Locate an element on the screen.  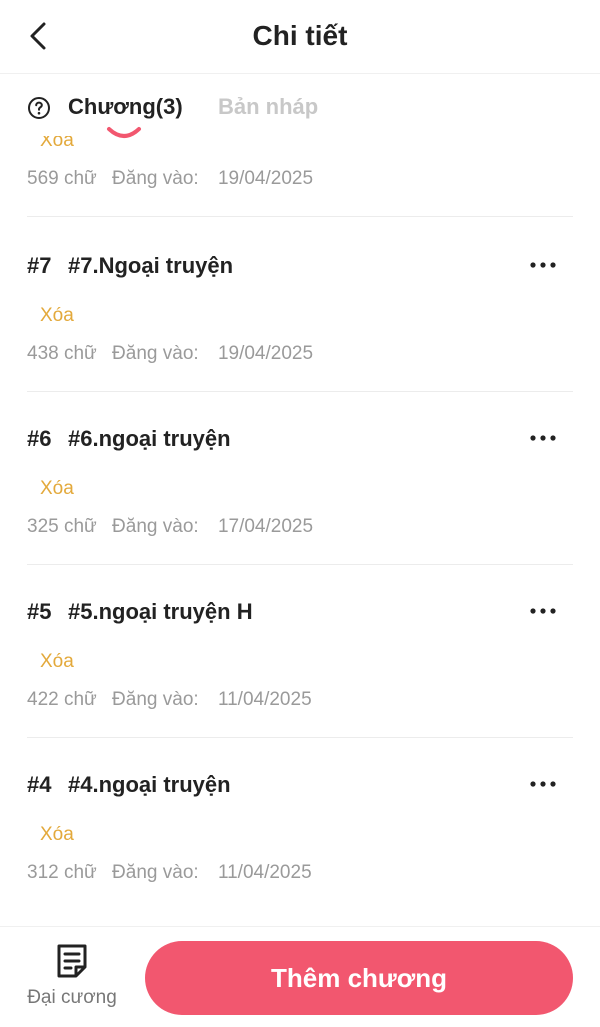
chapter-number: #5 is located at coordinates (39, 611).